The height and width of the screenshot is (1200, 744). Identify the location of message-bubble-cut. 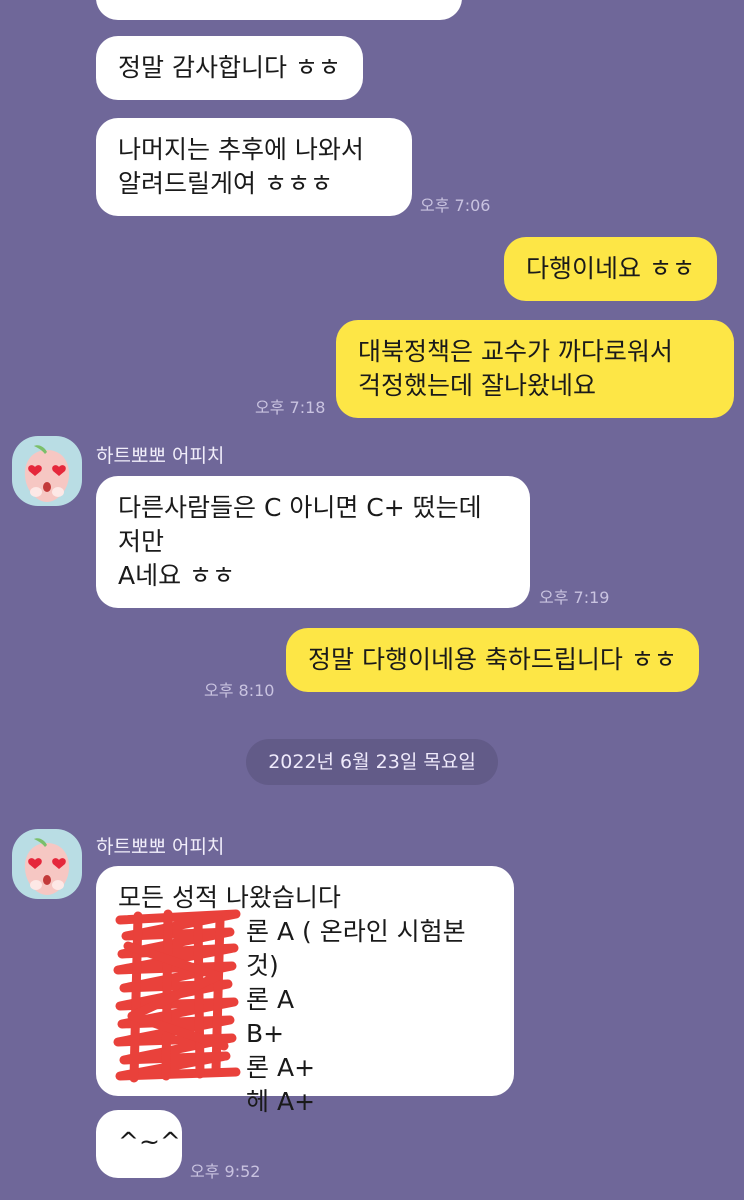
(279, 10).